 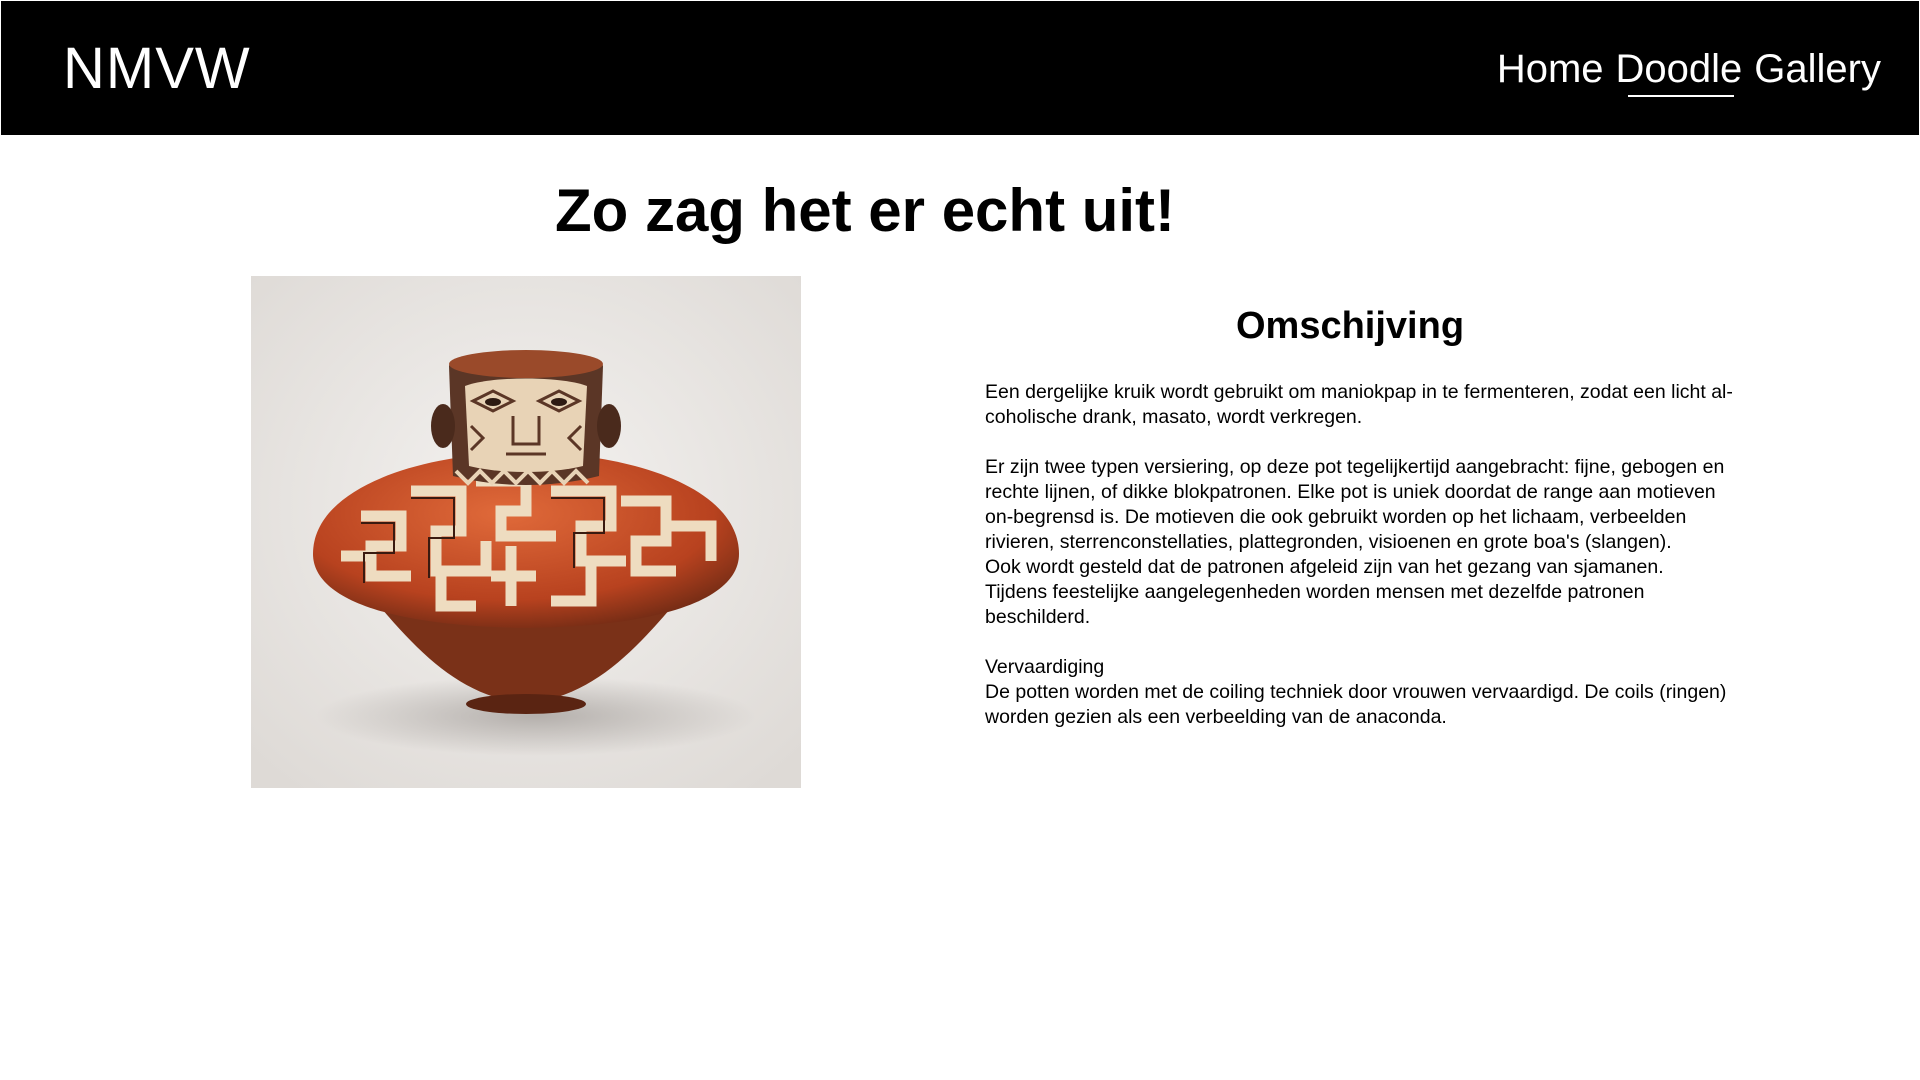 I want to click on manufacture-subheading: Vervaardiging, so click(x=1045, y=667).